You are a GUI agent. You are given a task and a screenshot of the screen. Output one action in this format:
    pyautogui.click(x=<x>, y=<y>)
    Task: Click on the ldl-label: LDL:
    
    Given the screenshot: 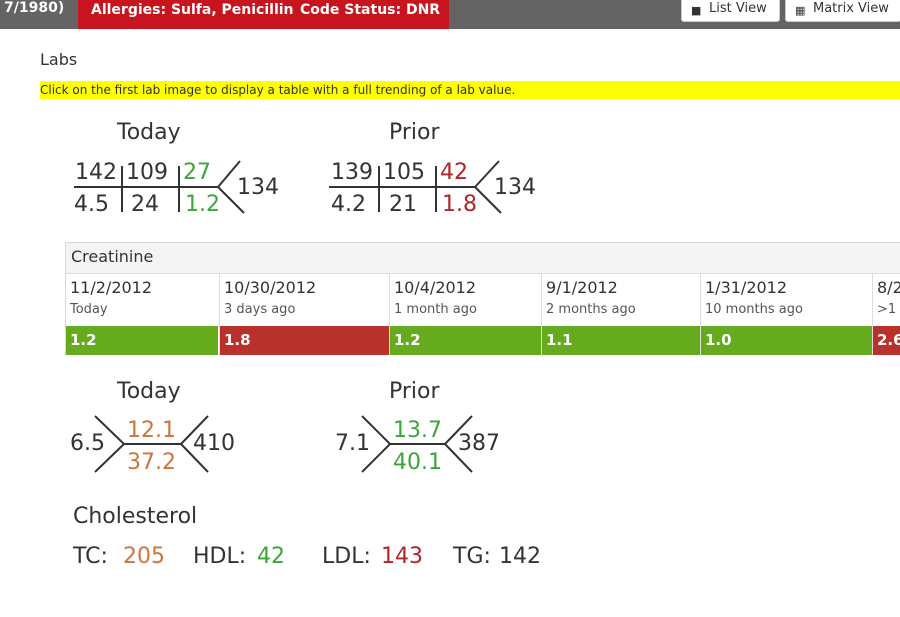 What is the action you would take?
    pyautogui.click(x=346, y=556)
    